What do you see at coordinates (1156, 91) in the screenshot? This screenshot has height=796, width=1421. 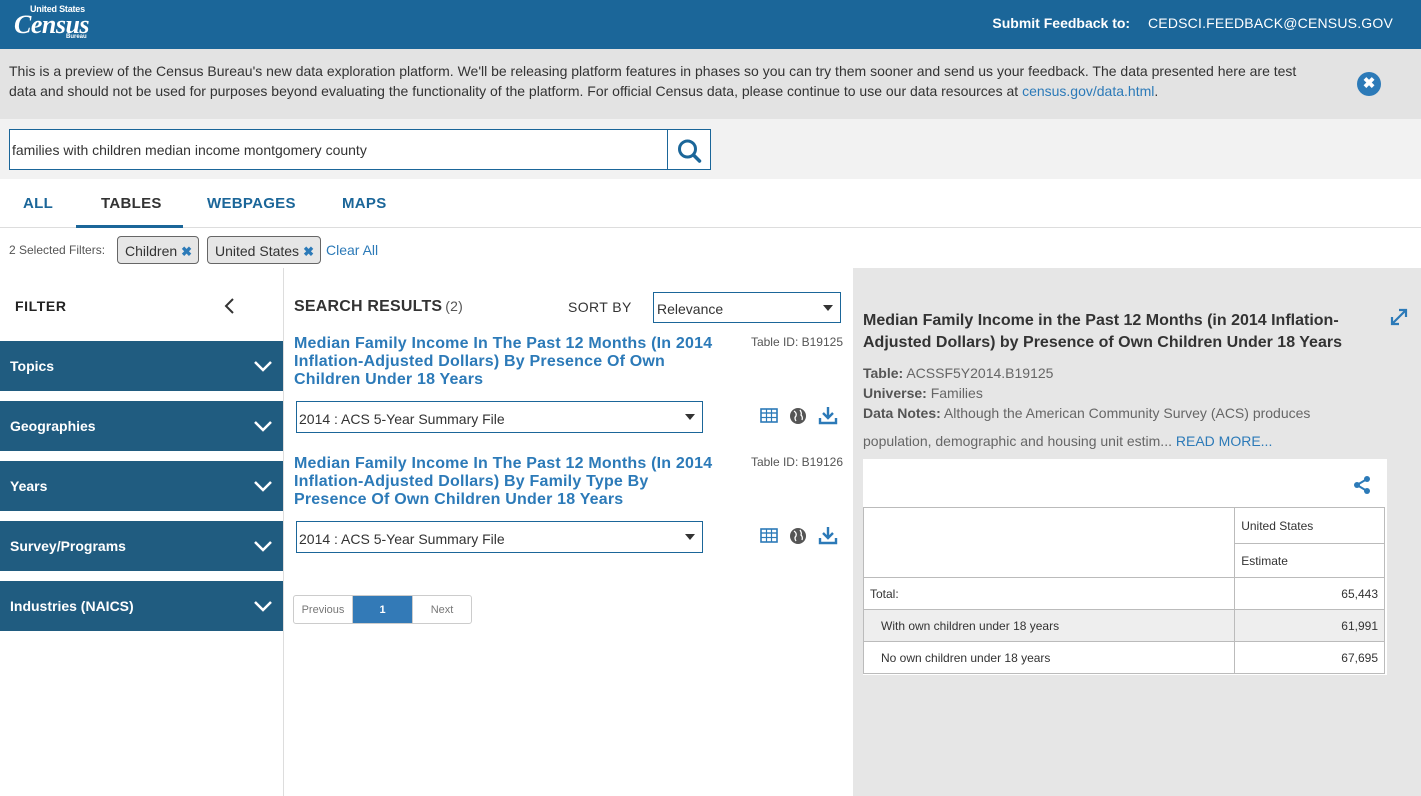 I see `banner-period: .` at bounding box center [1156, 91].